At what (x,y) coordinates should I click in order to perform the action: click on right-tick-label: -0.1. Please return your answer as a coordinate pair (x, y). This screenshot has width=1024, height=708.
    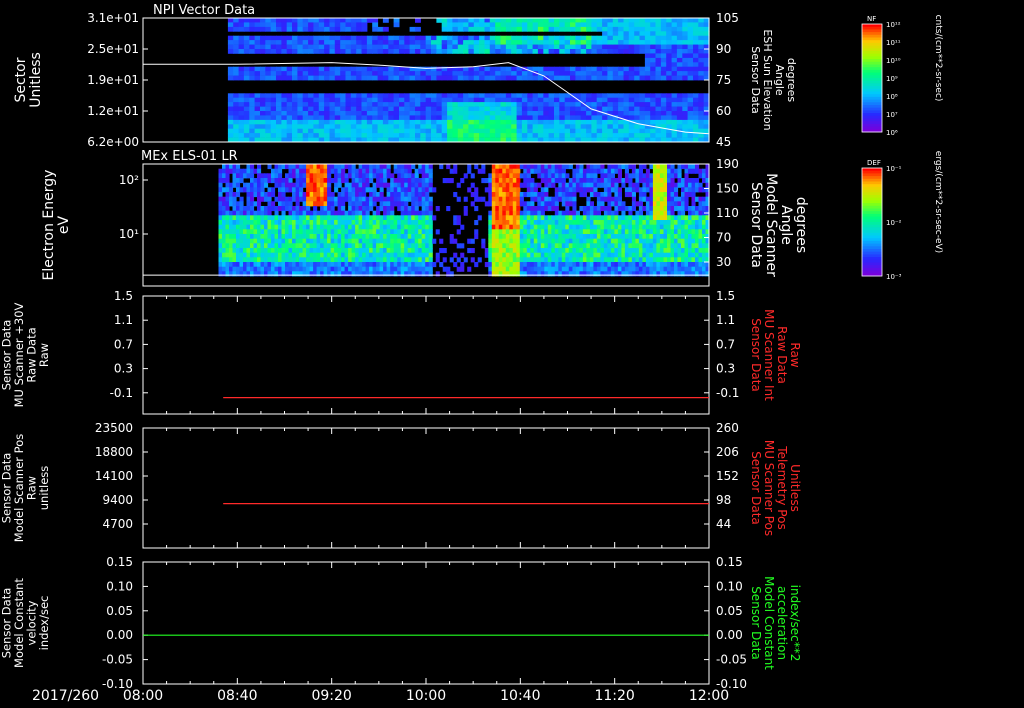
    Looking at the image, I should click on (727, 393).